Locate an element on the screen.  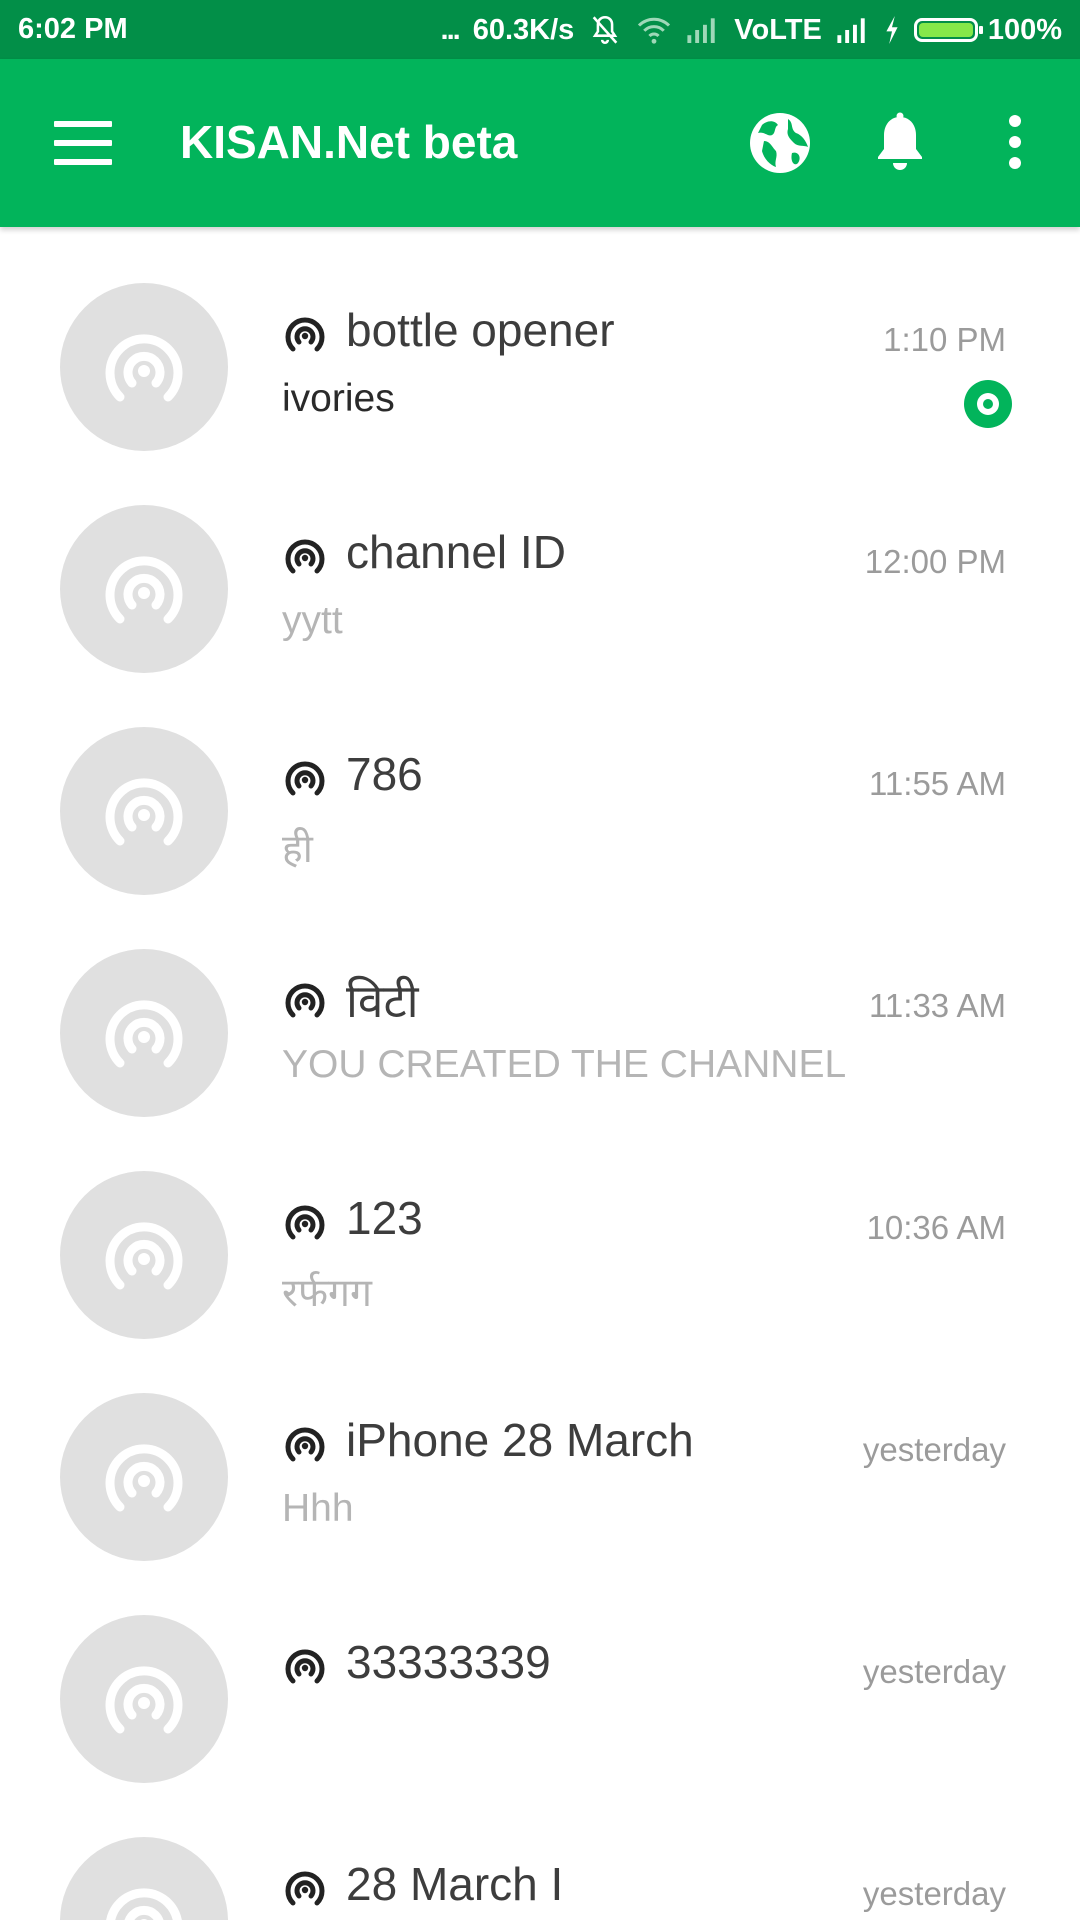
channel-item: bottle opener 1:10 PM ivories is located at coordinates (540, 339).